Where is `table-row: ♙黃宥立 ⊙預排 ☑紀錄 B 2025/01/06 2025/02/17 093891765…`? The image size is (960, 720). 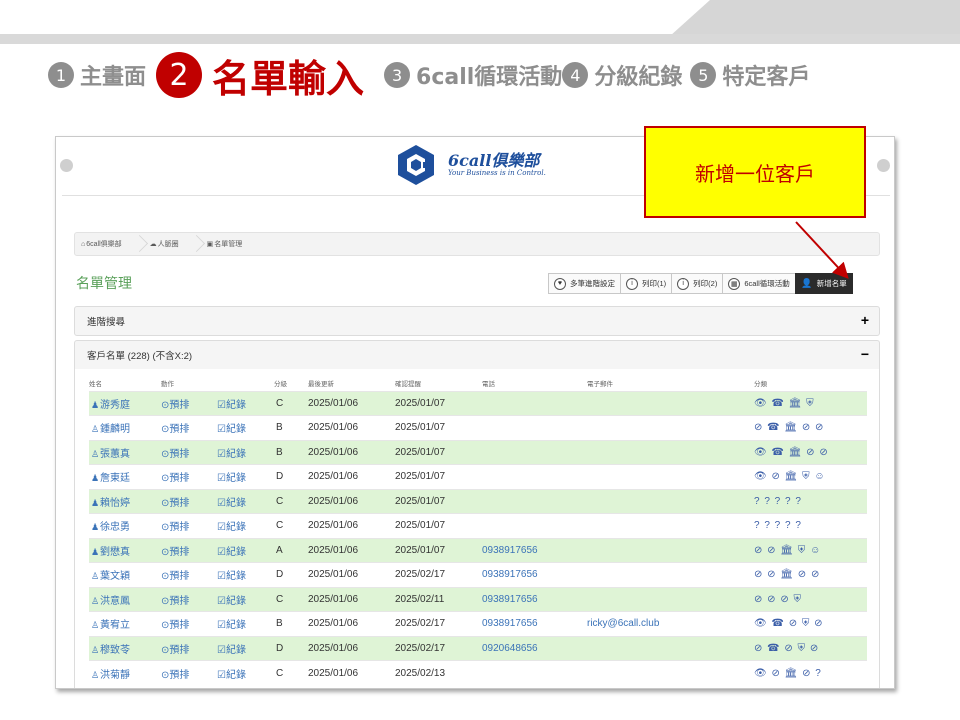
table-row: ♙黃宥立 ⊙預排 ☑紀錄 B 2025/01/06 2025/02/17 093891765… is located at coordinates (478, 623).